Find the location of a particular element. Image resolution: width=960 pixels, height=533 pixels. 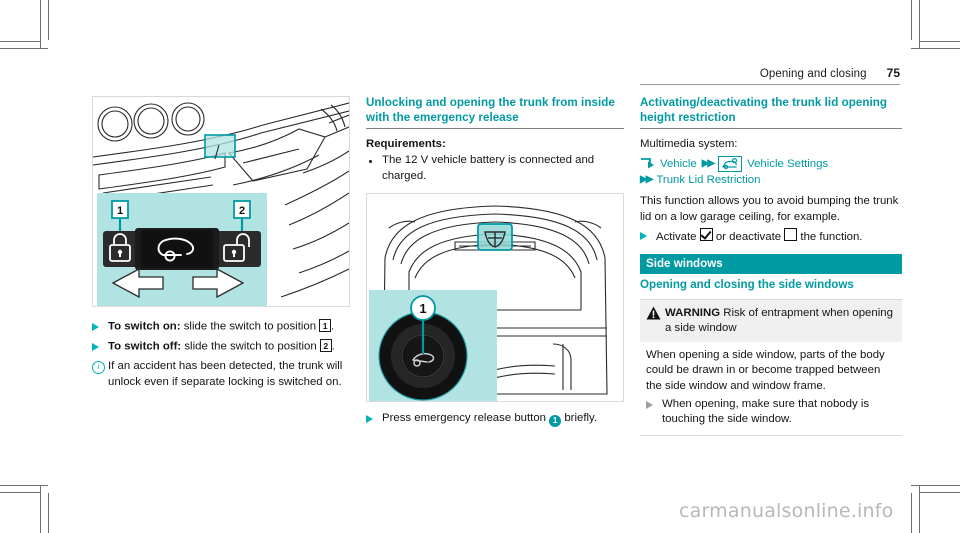

crop-mark-bl-h is located at coordinates (20, 492).